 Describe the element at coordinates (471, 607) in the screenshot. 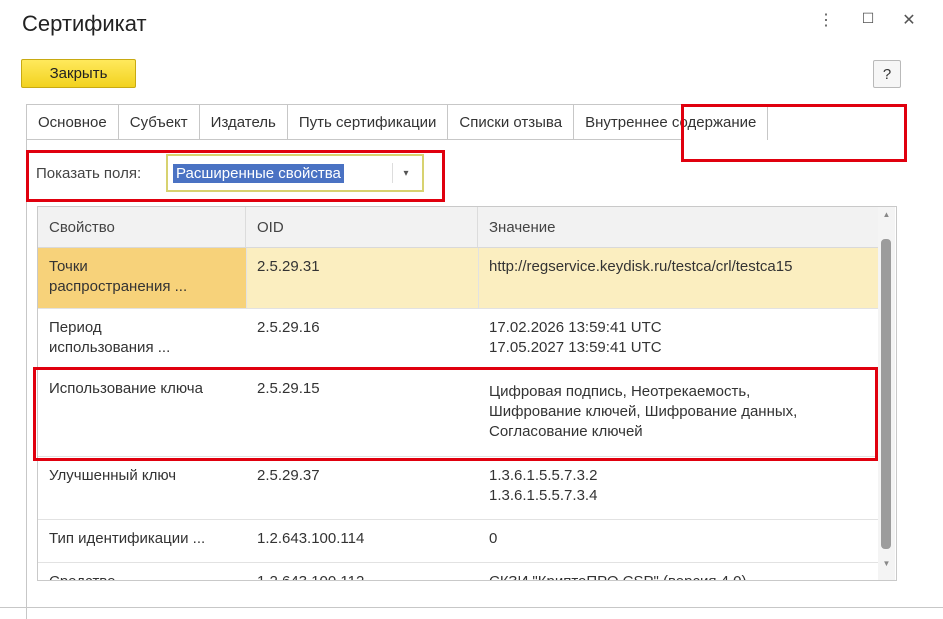

I see `window-bottom-border` at that location.